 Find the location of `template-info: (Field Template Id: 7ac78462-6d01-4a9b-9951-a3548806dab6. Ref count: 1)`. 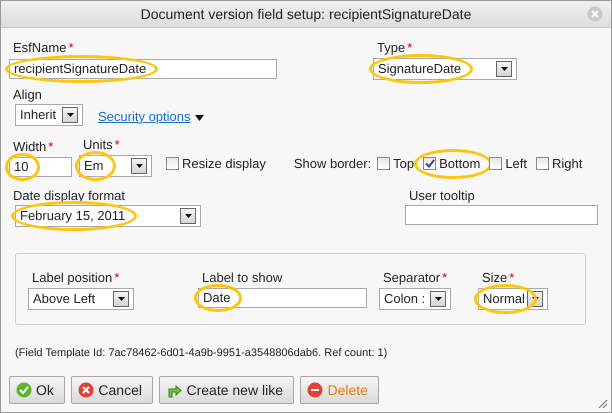

template-info: (Field Template Id: 7ac78462-6d01-4a9b-9951-a3548806dab6. Ref count: 1) is located at coordinates (201, 353).